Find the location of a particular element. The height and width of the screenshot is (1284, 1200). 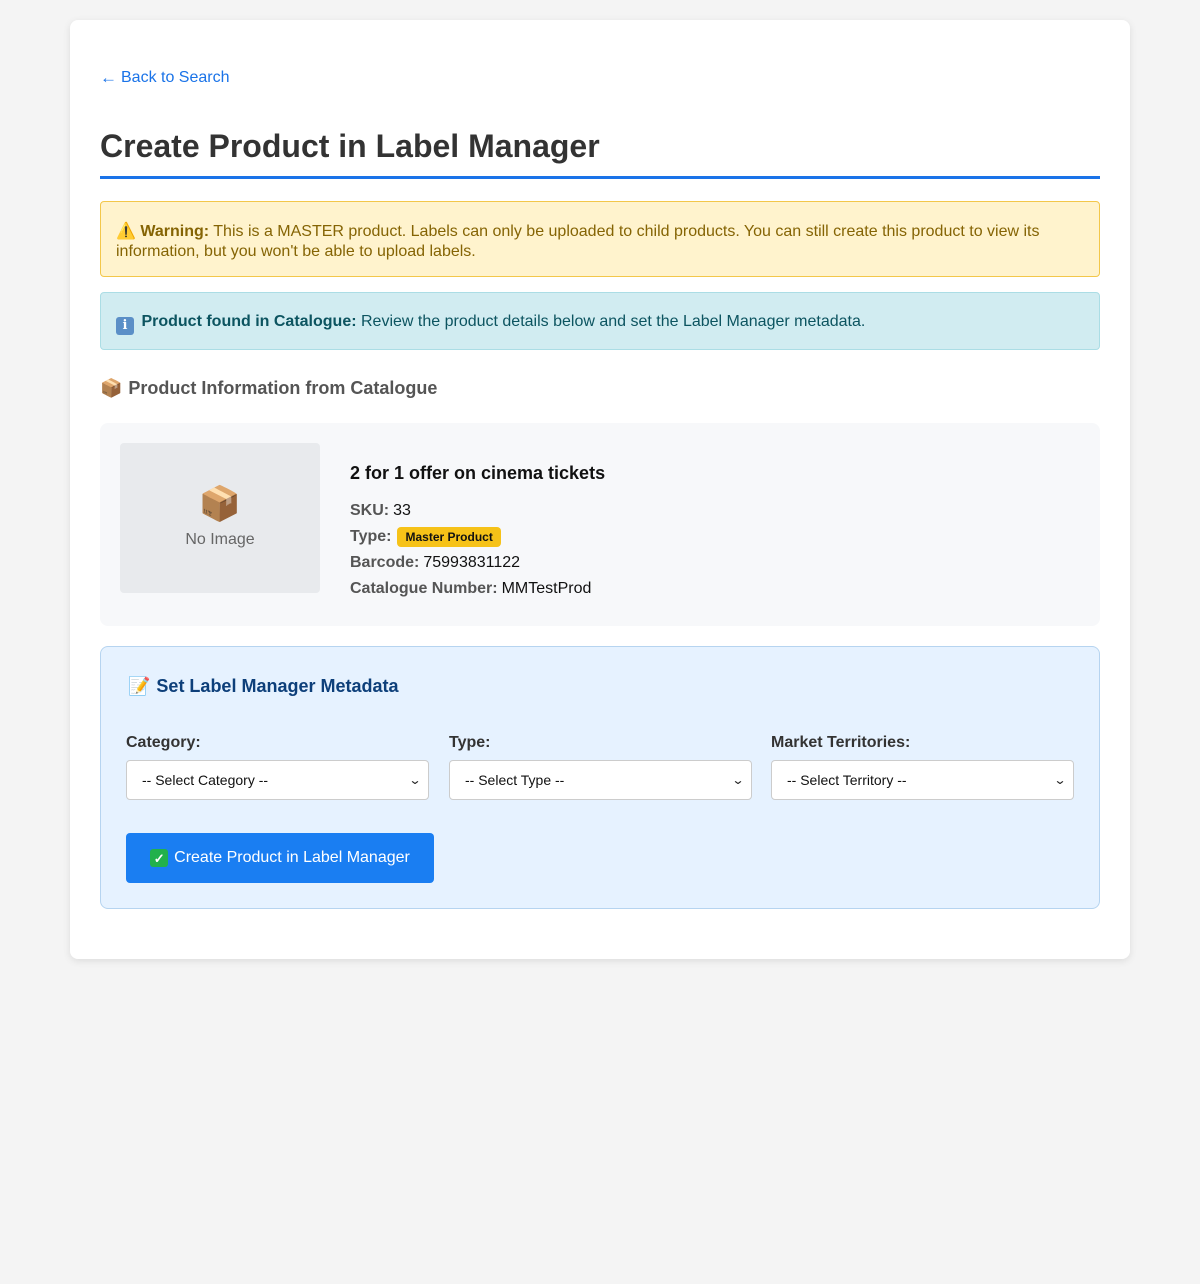

type-field: Type: -- Select Type -- ⌄ is located at coordinates (600, 767).